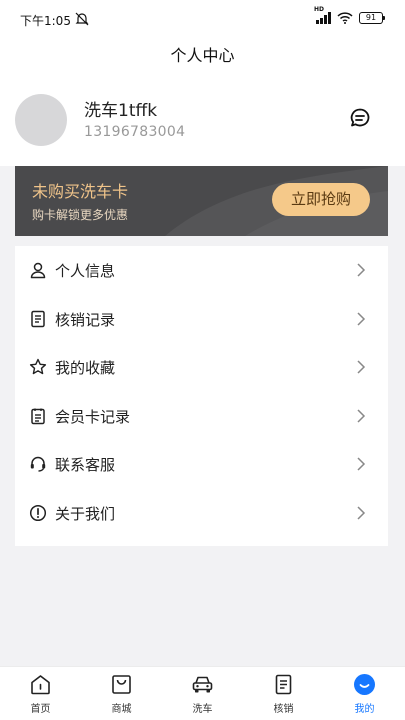 Image resolution: width=405 pixels, height=720 pixels. Describe the element at coordinates (319, 9) in the screenshot. I see `network-label: HD` at that location.